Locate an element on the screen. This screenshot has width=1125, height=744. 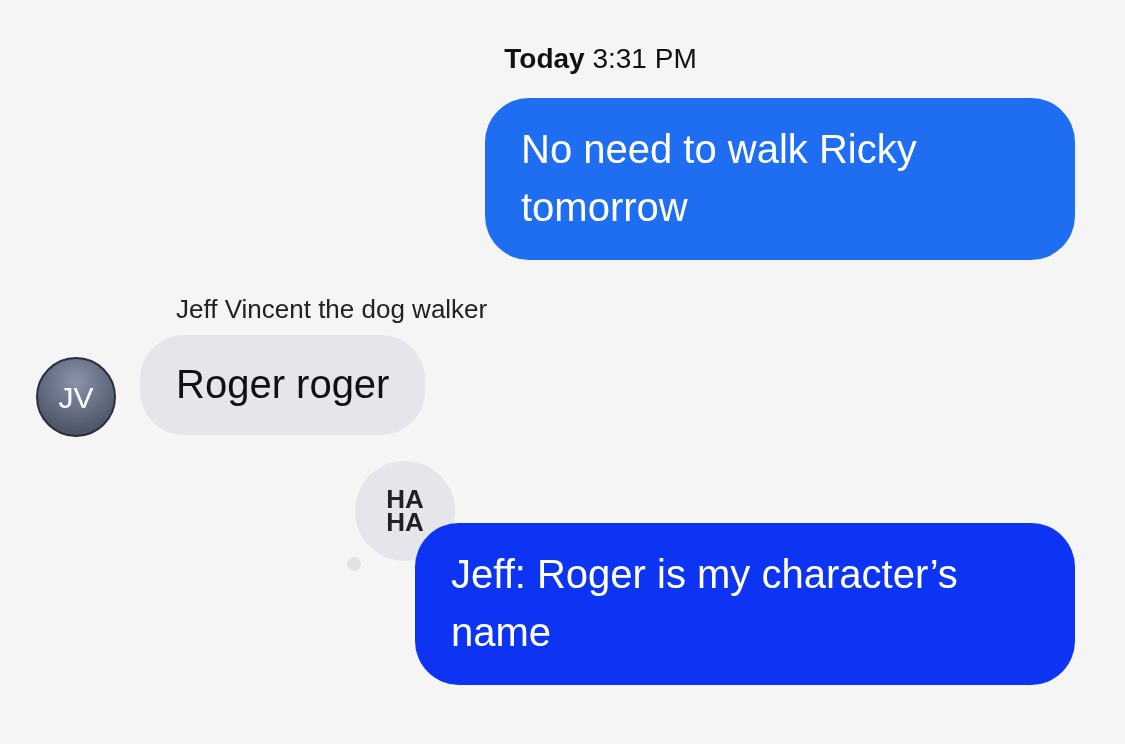
avatar: JV is located at coordinates (76, 397).